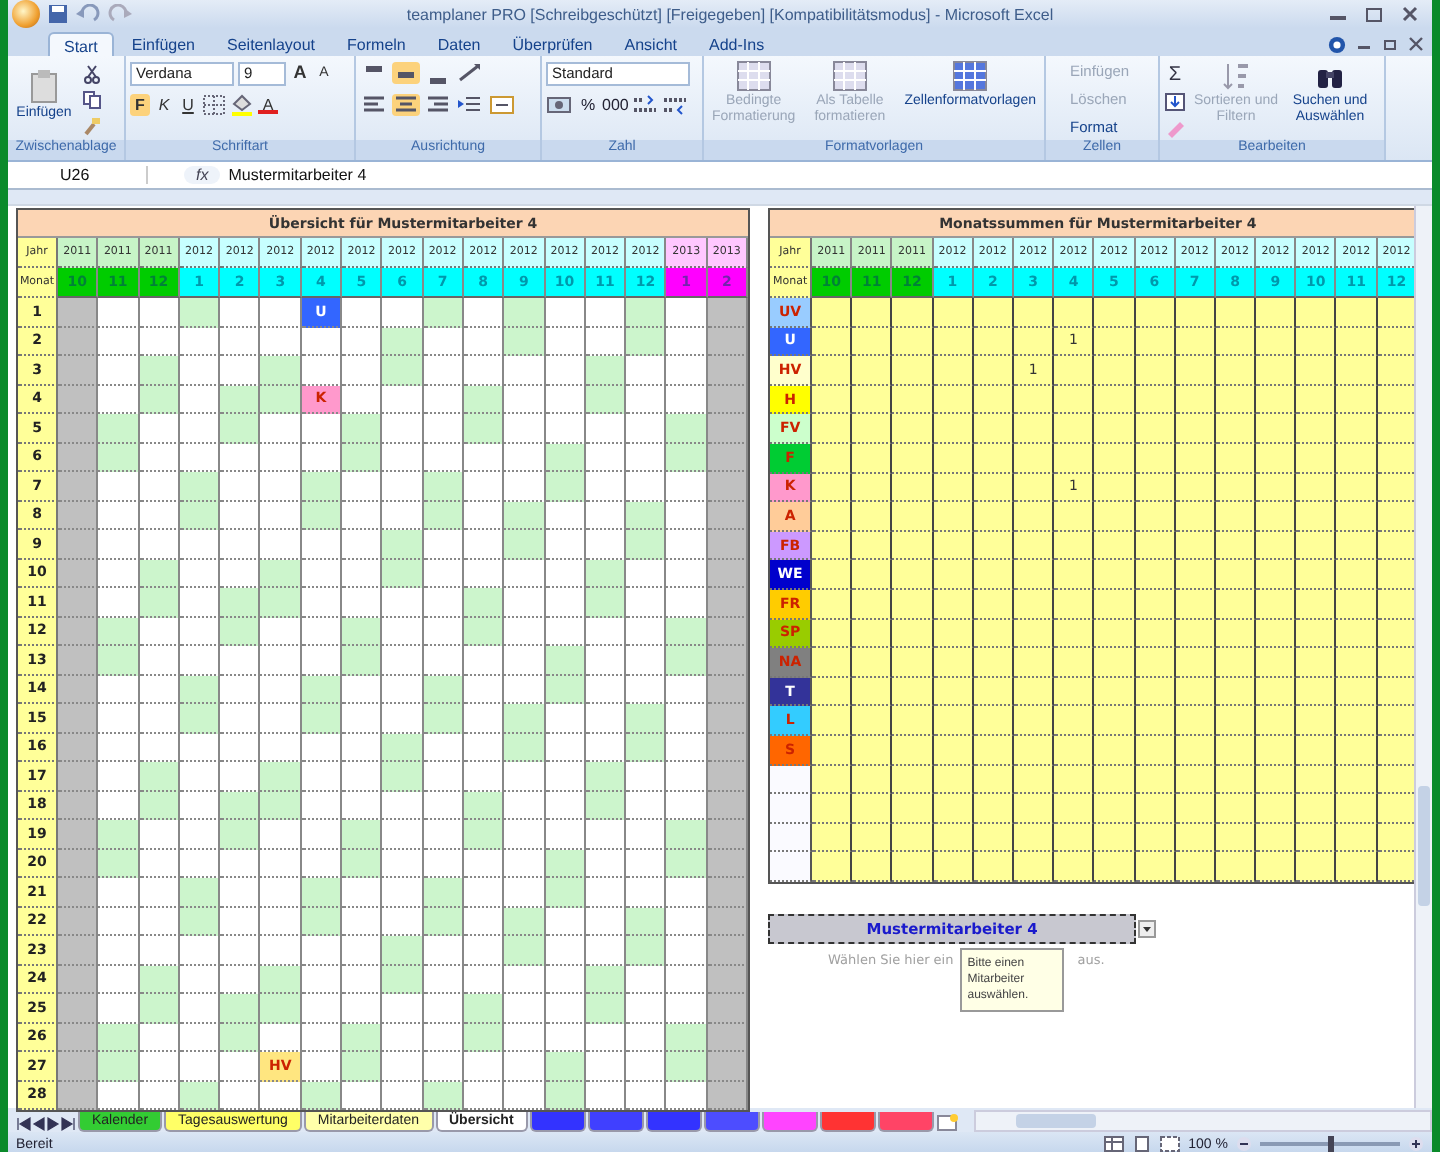 The image size is (1440, 1152). Describe the element at coordinates (730, 14) in the screenshot. I see `window-title: teamplaner PRO [Schreibgeschützt] [Freigegeben] [Kompatibilitätsmodus] - Microsoft Excel` at that location.